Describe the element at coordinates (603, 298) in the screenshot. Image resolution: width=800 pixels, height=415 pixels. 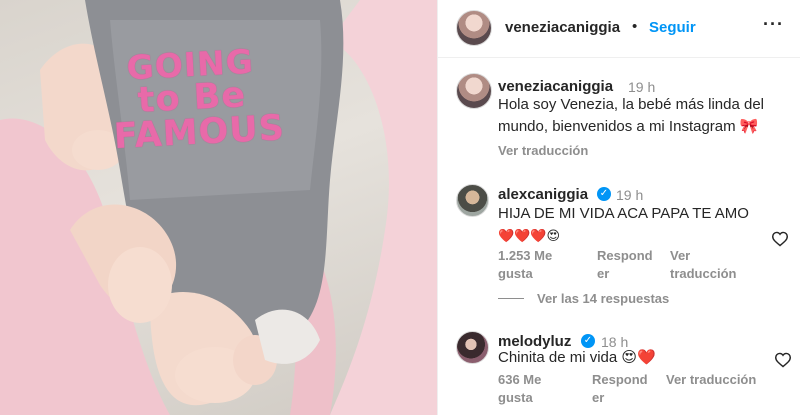
I see `view-replies-link: Ver las 14 respuestas` at that location.